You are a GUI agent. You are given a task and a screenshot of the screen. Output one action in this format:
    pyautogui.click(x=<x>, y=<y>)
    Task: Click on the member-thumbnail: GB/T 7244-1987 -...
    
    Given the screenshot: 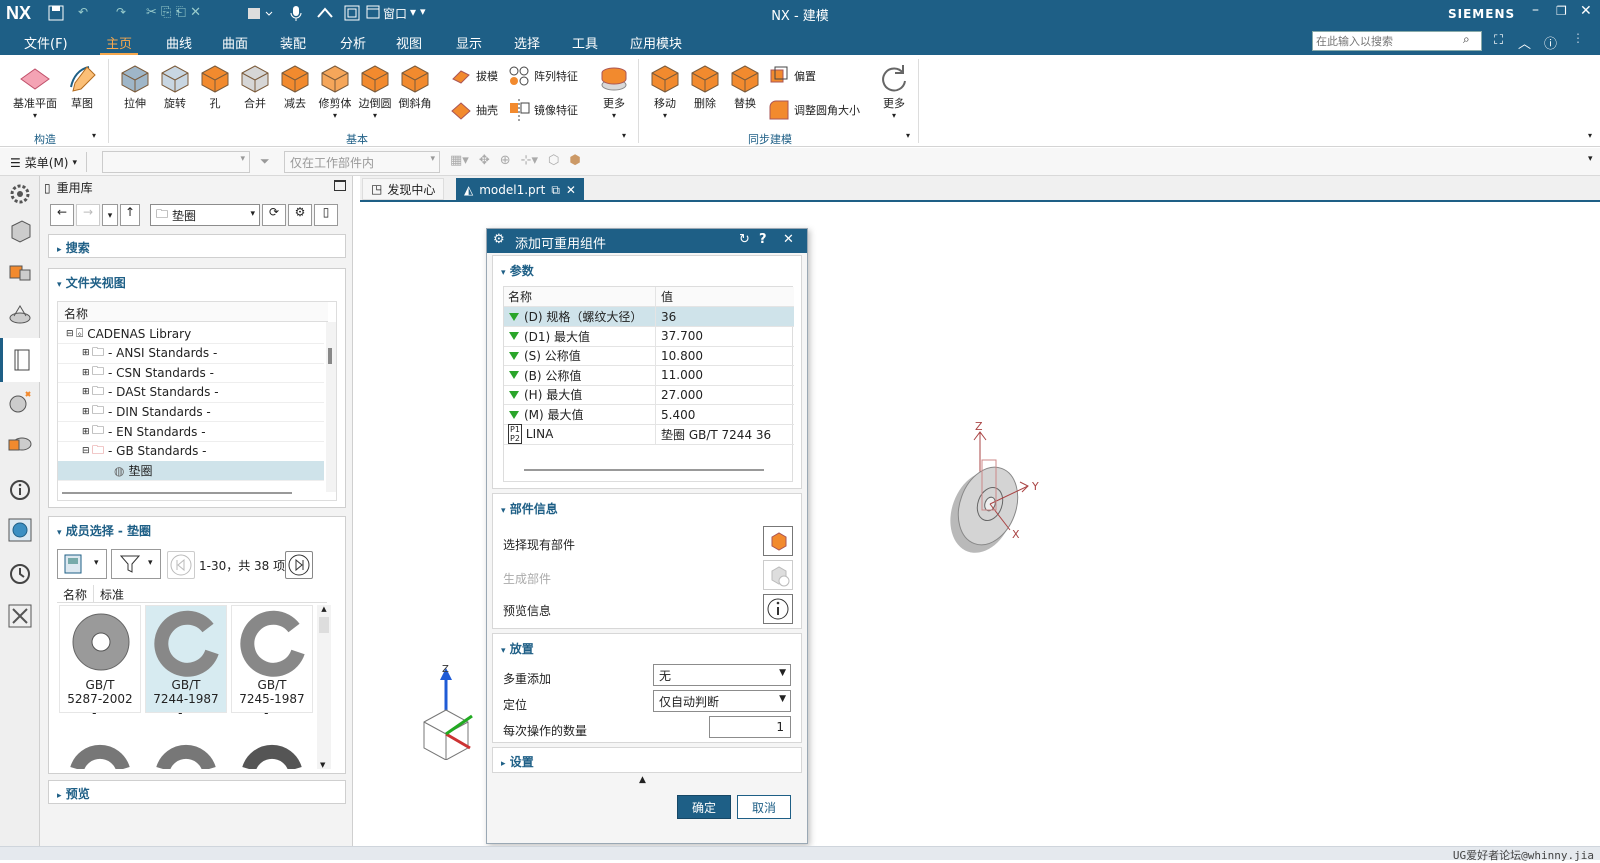 What is the action you would take?
    pyautogui.click(x=186, y=662)
    